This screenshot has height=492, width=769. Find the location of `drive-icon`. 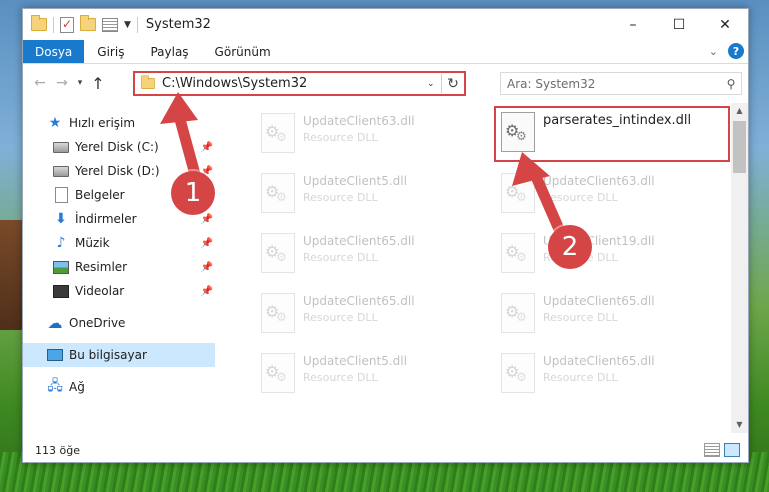

drive-icon is located at coordinates (61, 147).